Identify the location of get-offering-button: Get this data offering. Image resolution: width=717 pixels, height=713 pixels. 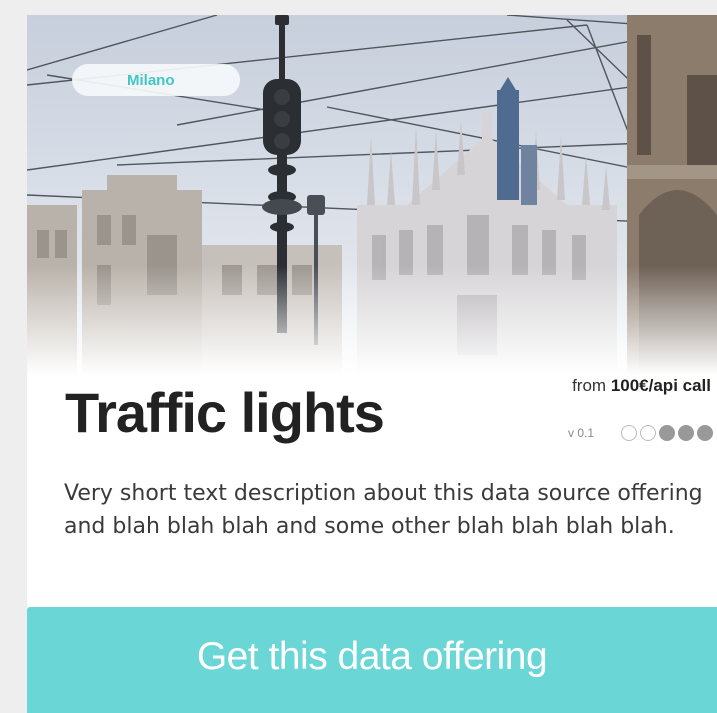
(372, 660).